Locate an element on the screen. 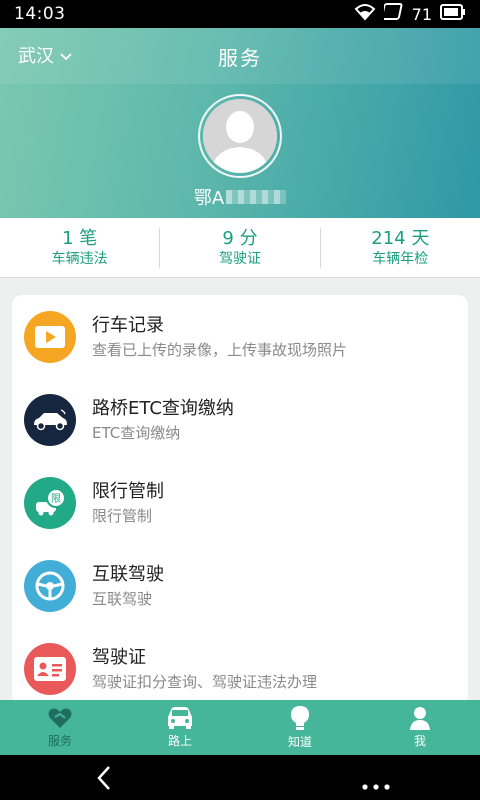  tab-road: 路上 is located at coordinates (180, 727).